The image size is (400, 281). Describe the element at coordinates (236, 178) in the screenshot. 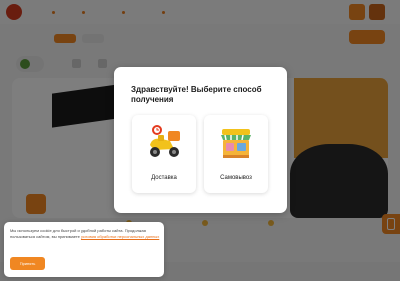

I see `pickup-option-label: Самовывоз` at that location.